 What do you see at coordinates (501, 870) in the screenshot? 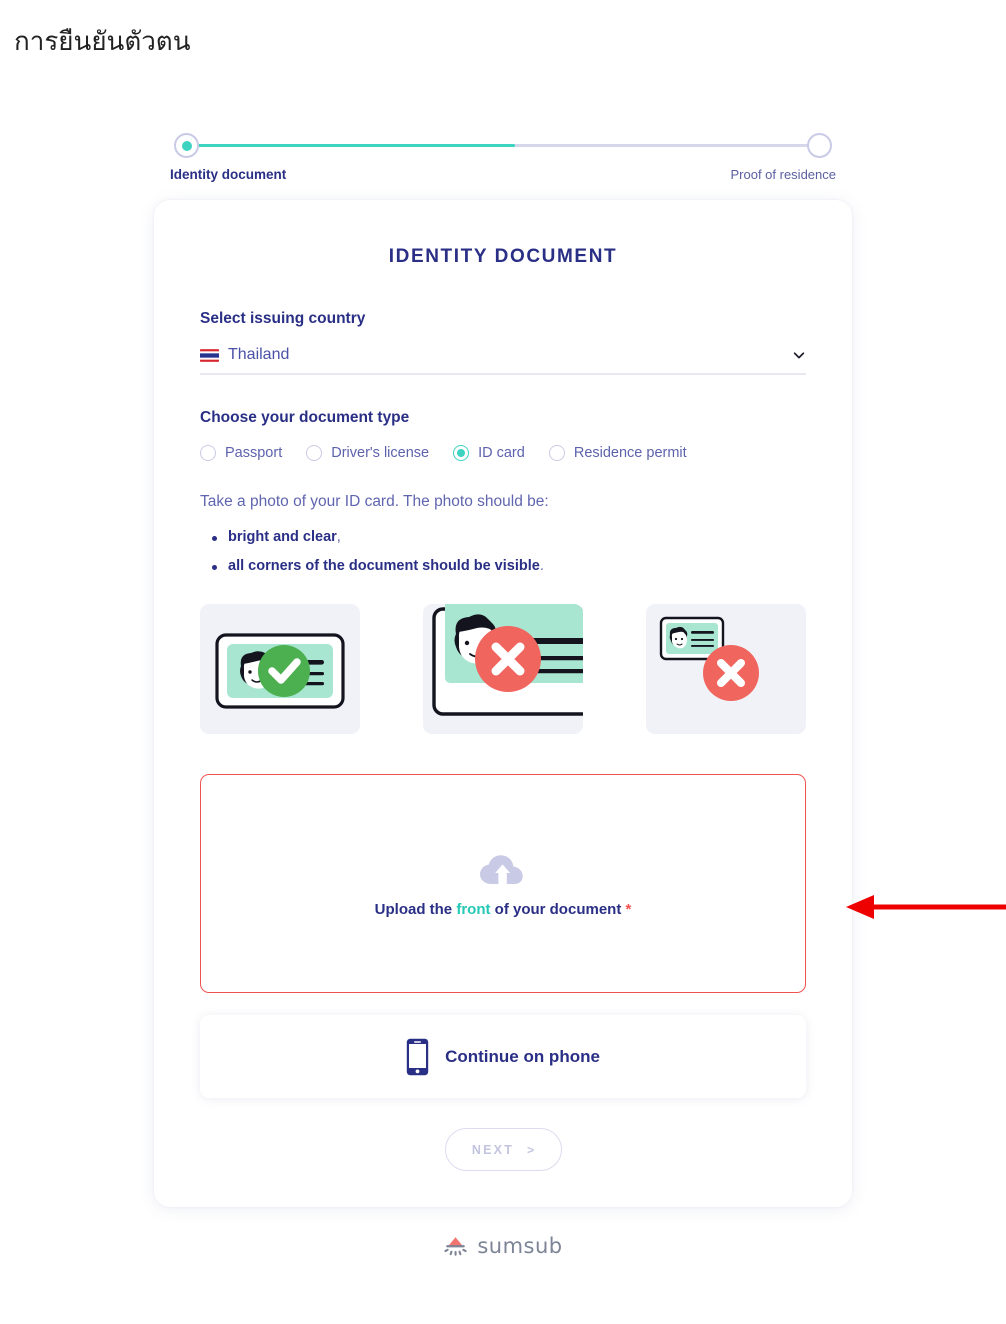
I see `cloud-upload-icon` at bounding box center [501, 870].